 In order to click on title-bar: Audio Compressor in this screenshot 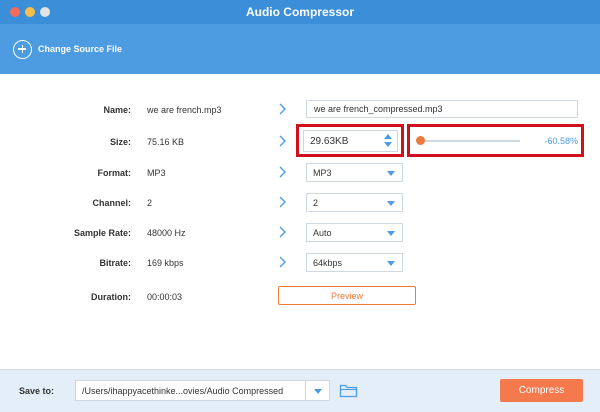, I will do `click(300, 12)`.